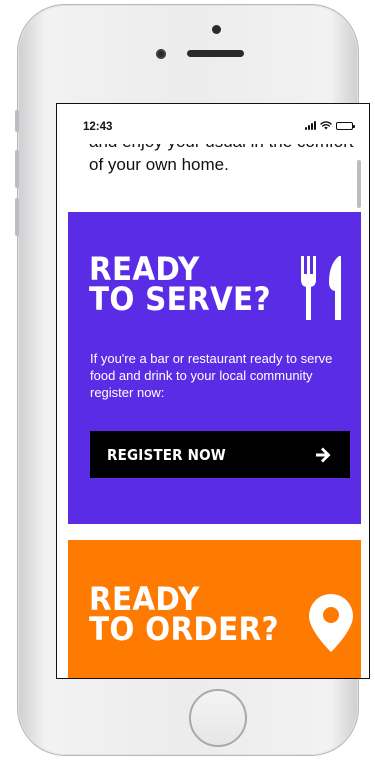  I want to click on volume-up-button, so click(17, 169).